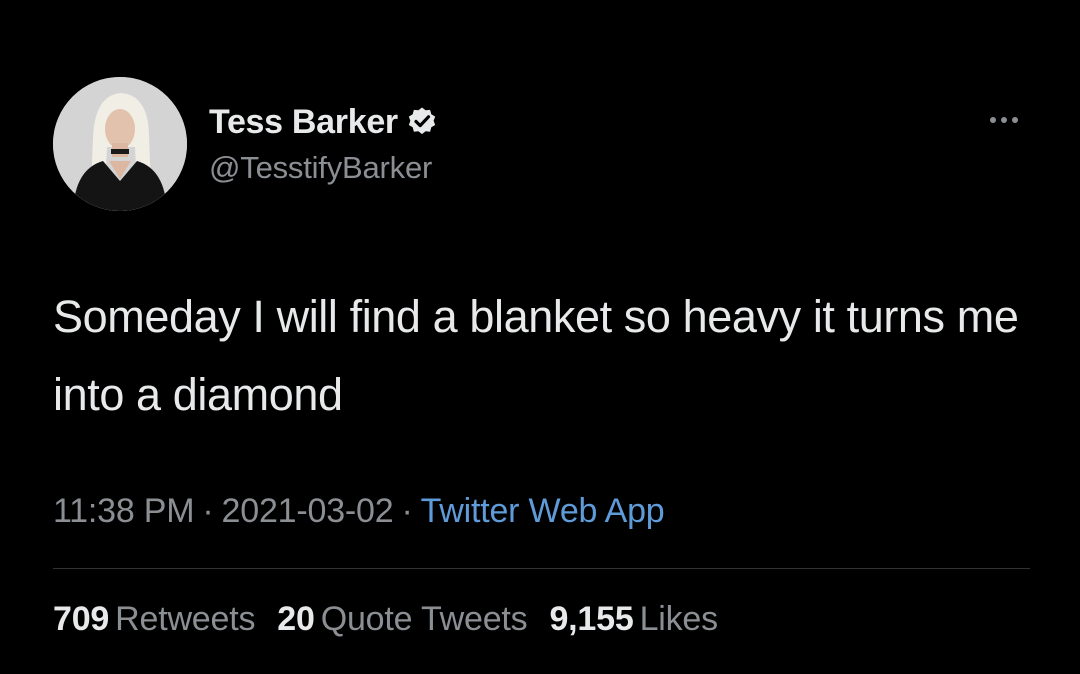 Image resolution: width=1080 pixels, height=674 pixels. I want to click on tweet-date: 2021-03-02, so click(308, 511).